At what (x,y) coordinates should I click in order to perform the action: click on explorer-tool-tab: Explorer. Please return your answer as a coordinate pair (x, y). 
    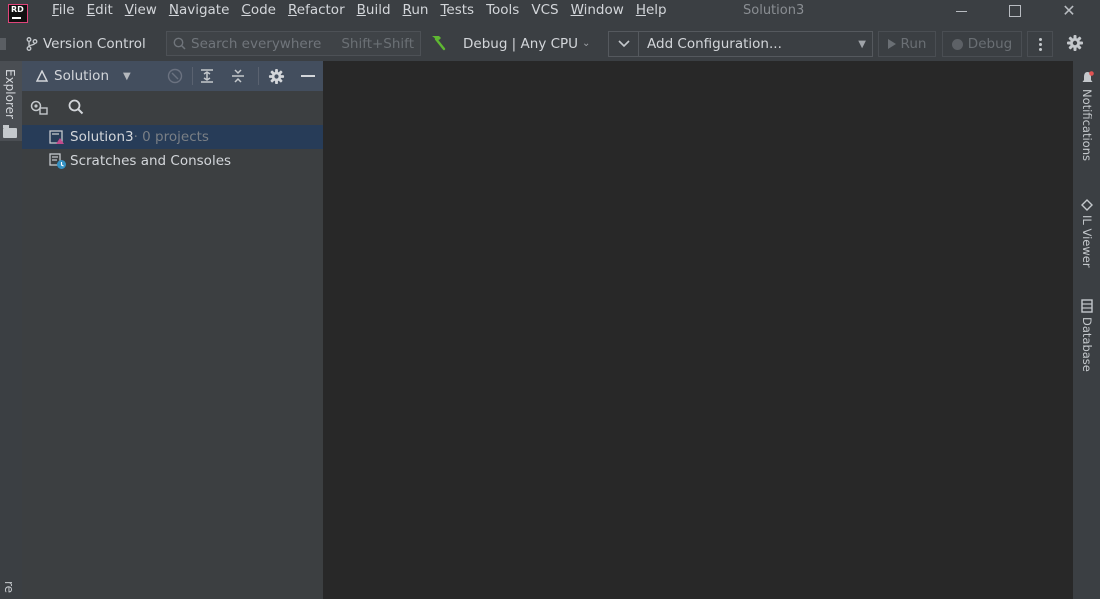
    Looking at the image, I should click on (11, 101).